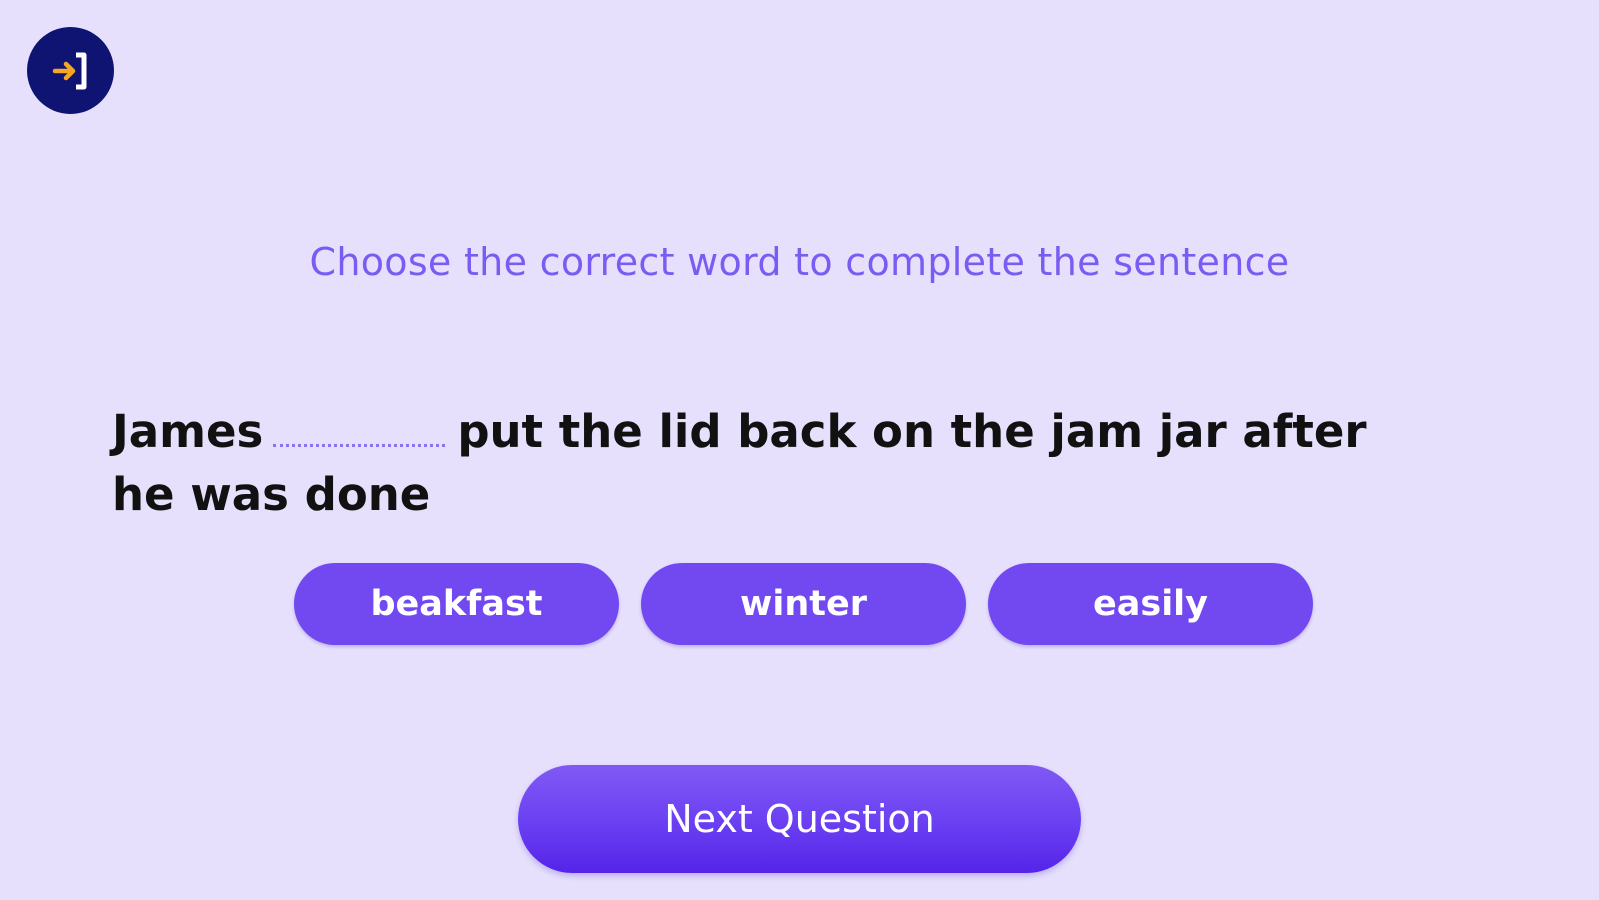 The image size is (1599, 900). What do you see at coordinates (188, 431) in the screenshot?
I see `sentence-start: James` at bounding box center [188, 431].